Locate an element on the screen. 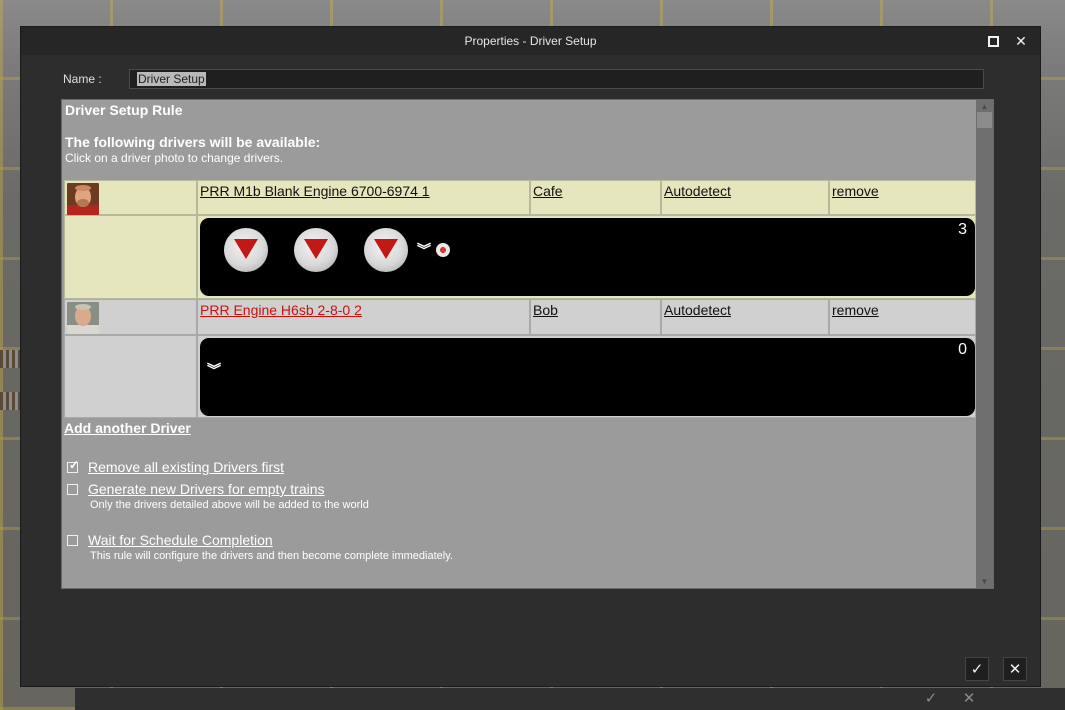 Image resolution: width=1065 pixels, height=710 pixels. command-cell: 3 ︾ is located at coordinates (586, 257).